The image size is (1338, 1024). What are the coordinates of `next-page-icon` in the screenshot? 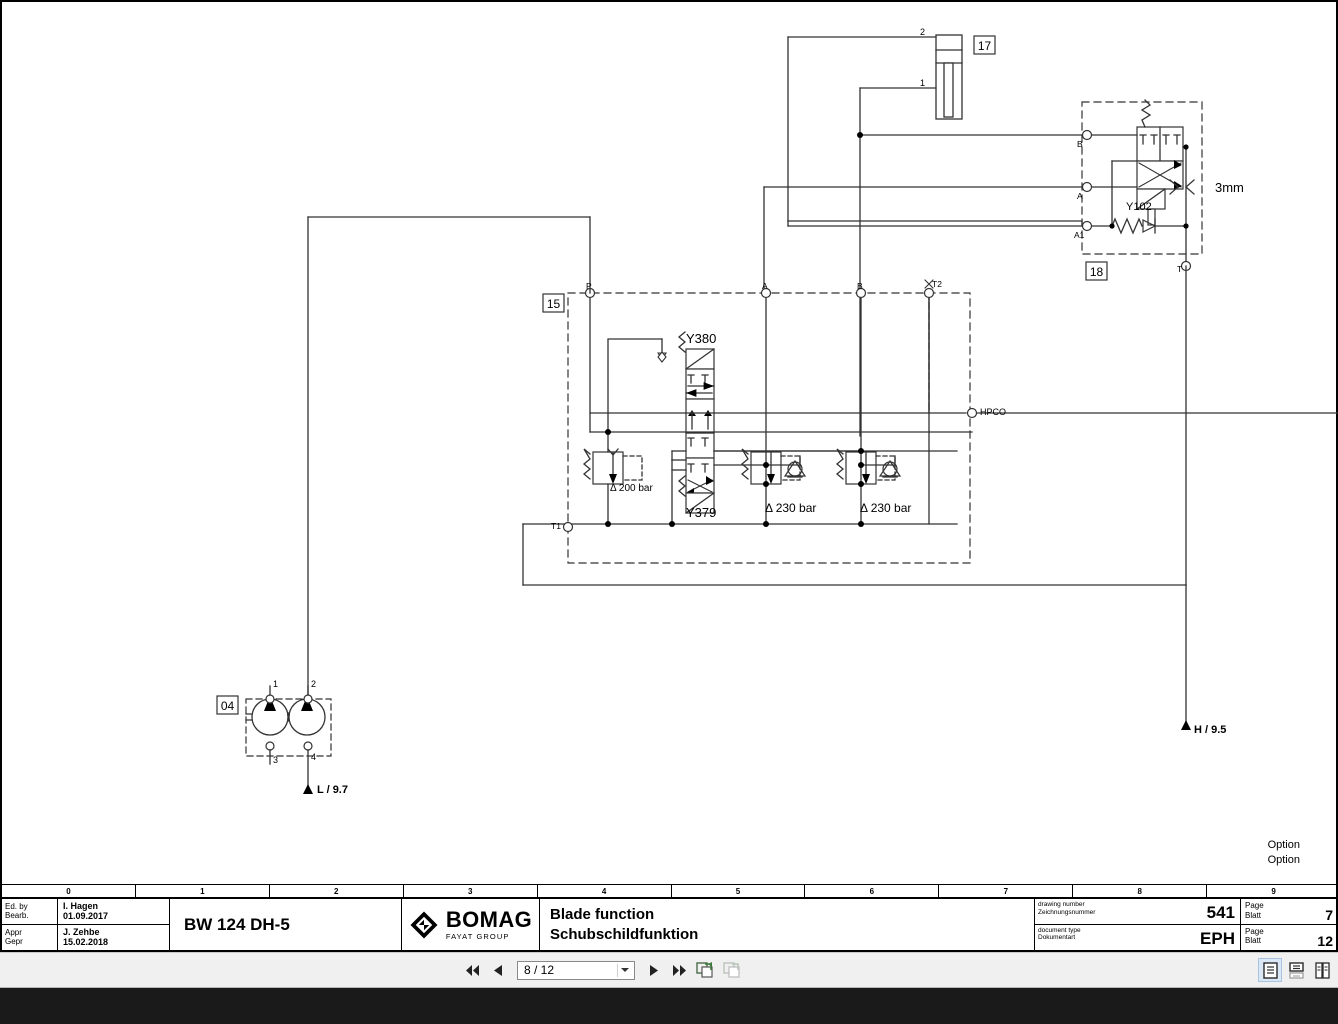 It's located at (654, 970).